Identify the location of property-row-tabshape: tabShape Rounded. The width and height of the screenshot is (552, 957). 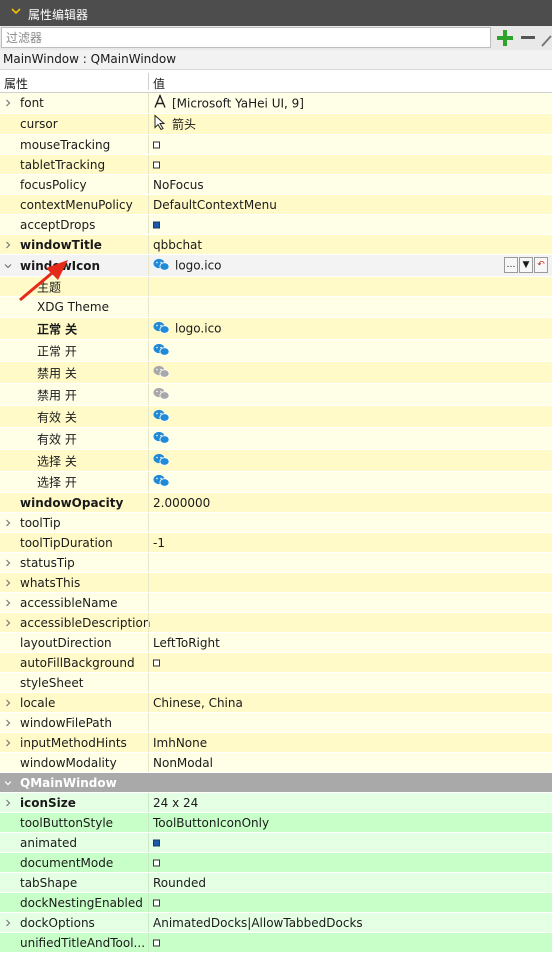
(276, 883).